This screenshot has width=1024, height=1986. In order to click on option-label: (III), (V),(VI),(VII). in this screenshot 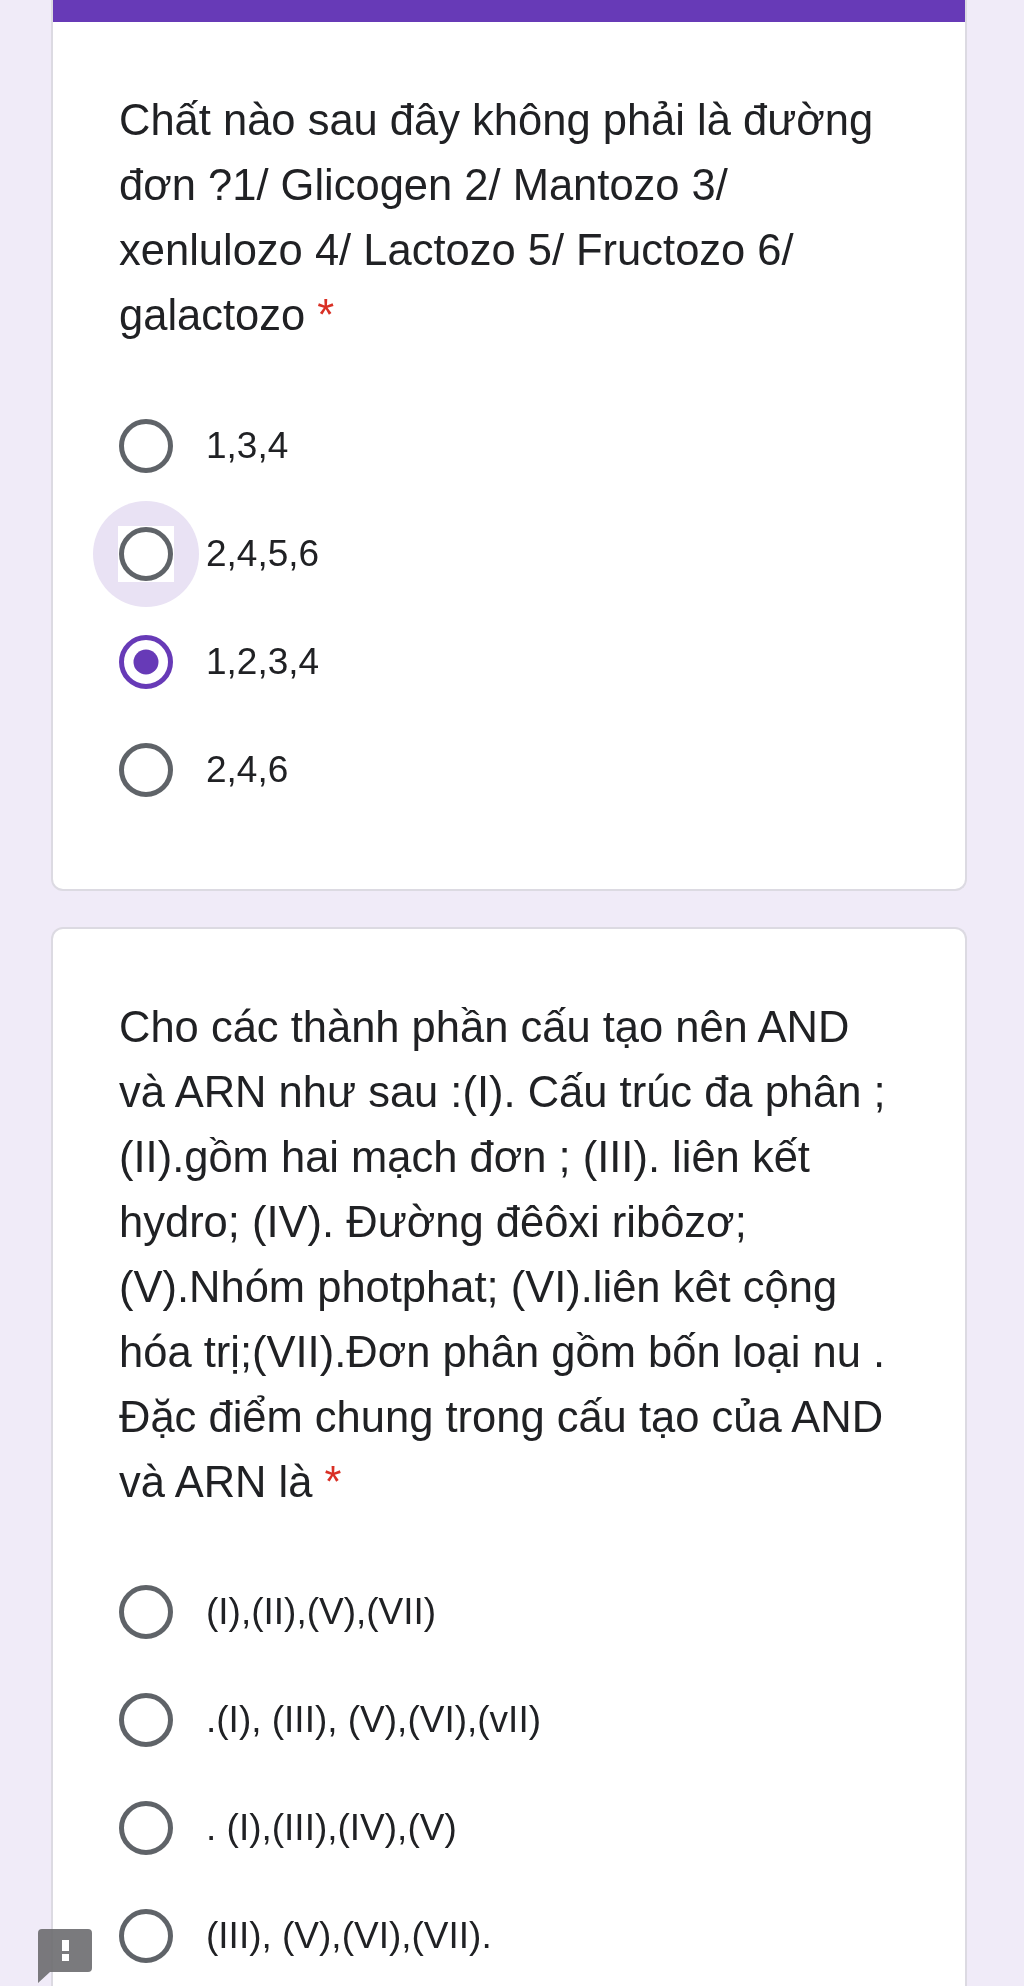, I will do `click(349, 1936)`.